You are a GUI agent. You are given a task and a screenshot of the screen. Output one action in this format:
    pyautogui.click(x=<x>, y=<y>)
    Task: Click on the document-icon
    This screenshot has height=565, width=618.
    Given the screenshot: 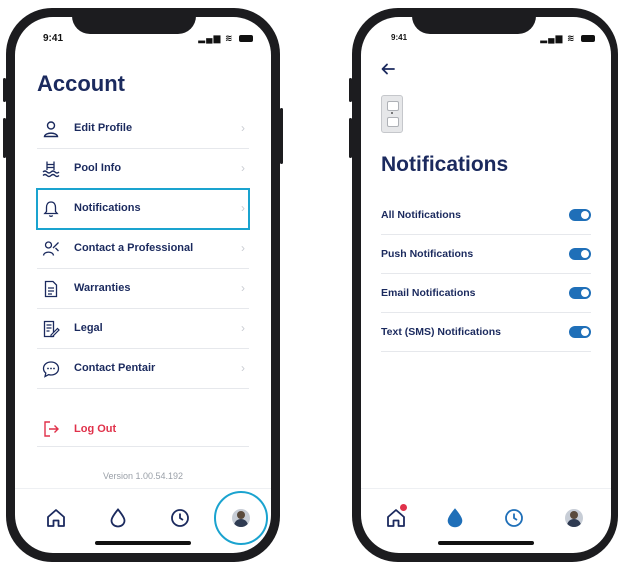 What is the action you would take?
    pyautogui.click(x=51, y=289)
    